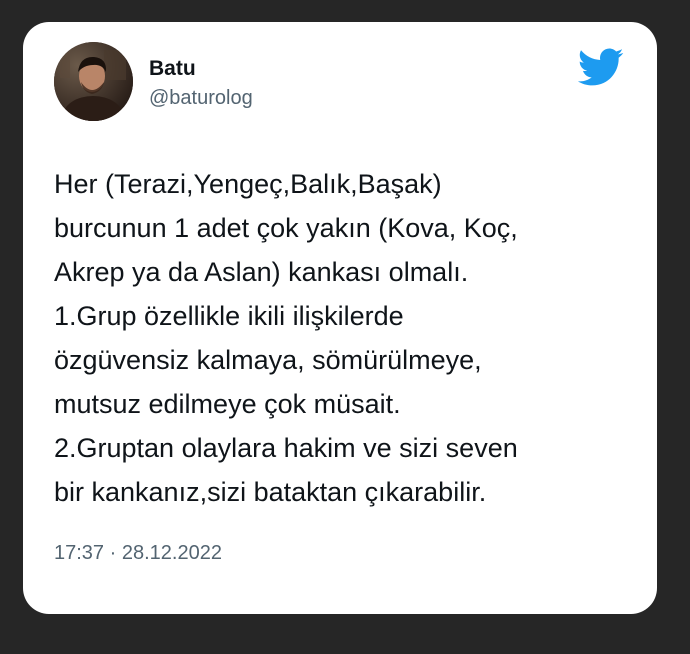 The height and width of the screenshot is (654, 690). What do you see at coordinates (261, 272) in the screenshot?
I see `tweet-text-line: Akrep ya da Aslan) kankası olmalı.` at bounding box center [261, 272].